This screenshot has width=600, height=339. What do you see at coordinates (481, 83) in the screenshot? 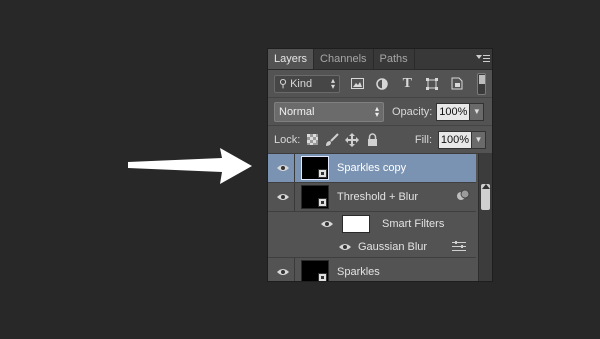
I see `filter-toggle-switch` at bounding box center [481, 83].